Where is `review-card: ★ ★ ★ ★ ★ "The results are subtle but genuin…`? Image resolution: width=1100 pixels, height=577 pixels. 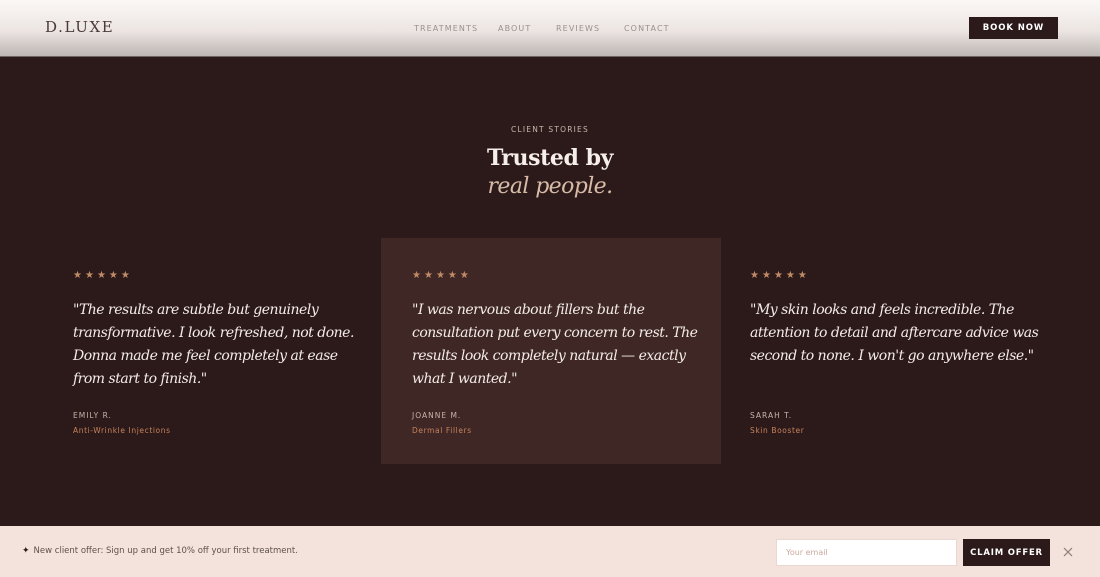 review-card: ★ ★ ★ ★ ★ "The results are subtle but genuin… is located at coordinates (212, 351).